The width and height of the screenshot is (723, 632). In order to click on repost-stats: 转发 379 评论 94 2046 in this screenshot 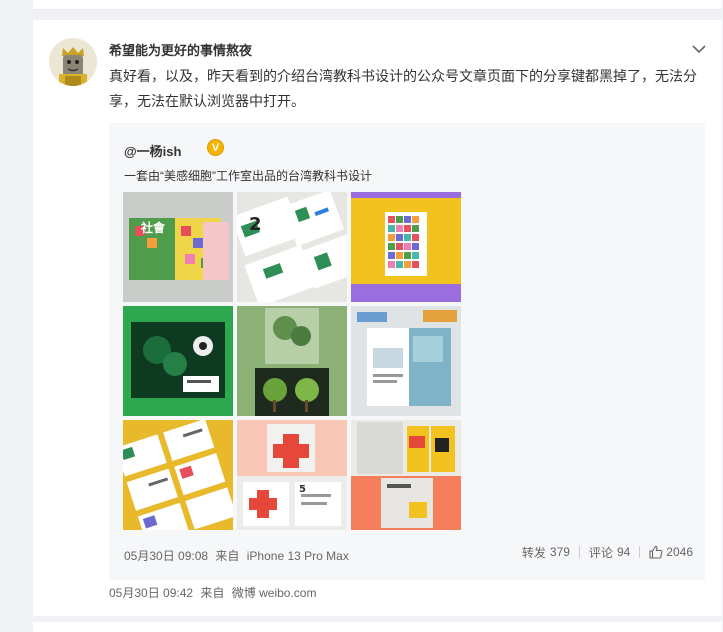, I will do `click(607, 552)`.